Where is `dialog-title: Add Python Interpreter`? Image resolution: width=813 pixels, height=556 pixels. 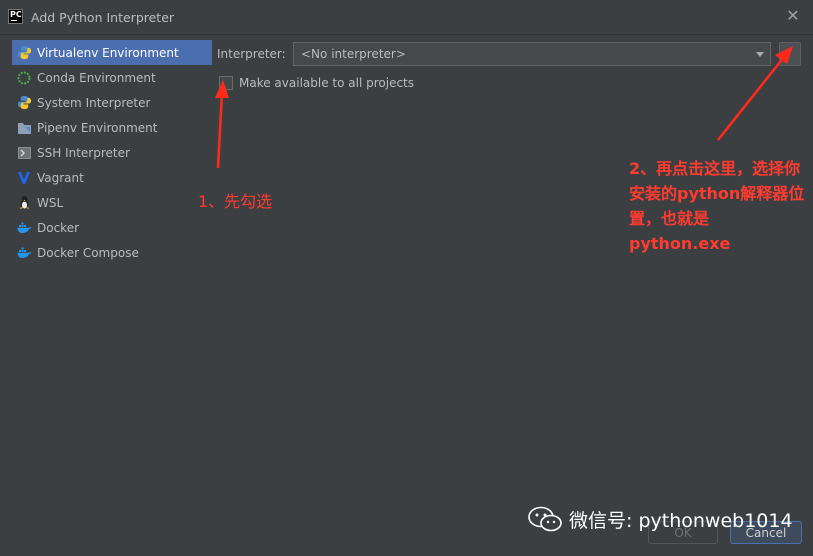
dialog-title: Add Python Interpreter is located at coordinates (103, 17).